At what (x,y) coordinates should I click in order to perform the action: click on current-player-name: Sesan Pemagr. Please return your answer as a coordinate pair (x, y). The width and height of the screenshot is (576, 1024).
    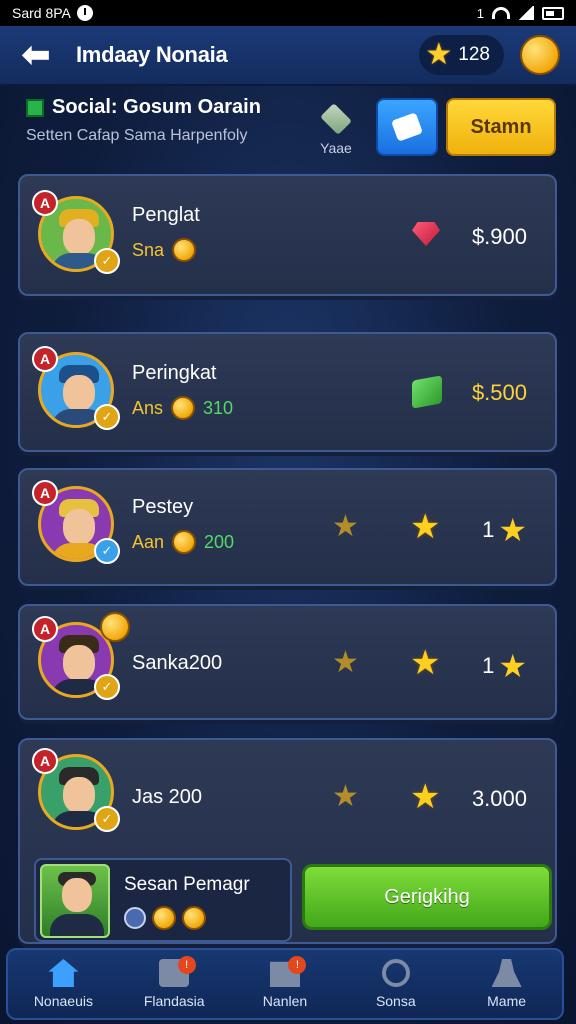
    Looking at the image, I should click on (187, 884).